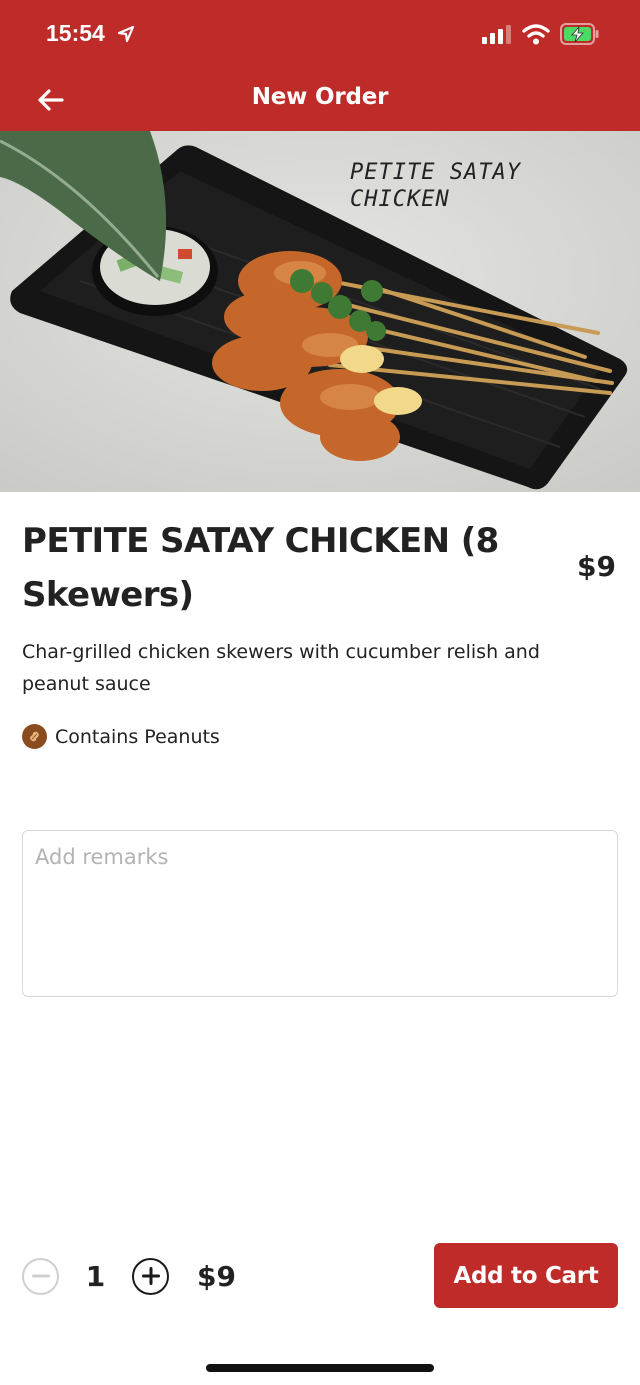 This screenshot has width=640, height=1385. Describe the element at coordinates (260, 568) in the screenshot. I see `dish-name: PETITE SATAY CHICKEN (8 Skewers)` at that location.